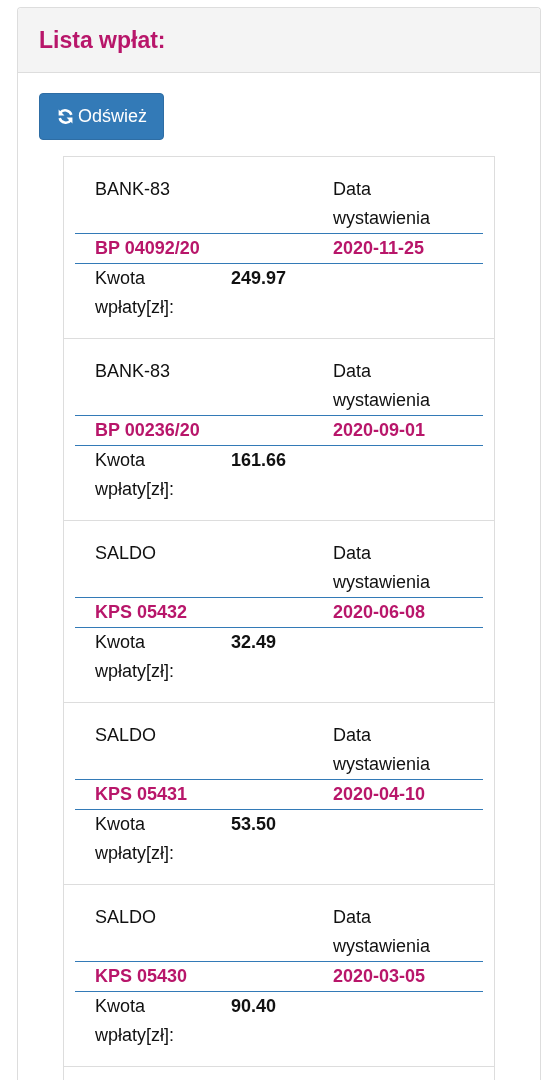 This screenshot has width=558, height=1080. I want to click on refresh-button: Odśwież, so click(102, 116).